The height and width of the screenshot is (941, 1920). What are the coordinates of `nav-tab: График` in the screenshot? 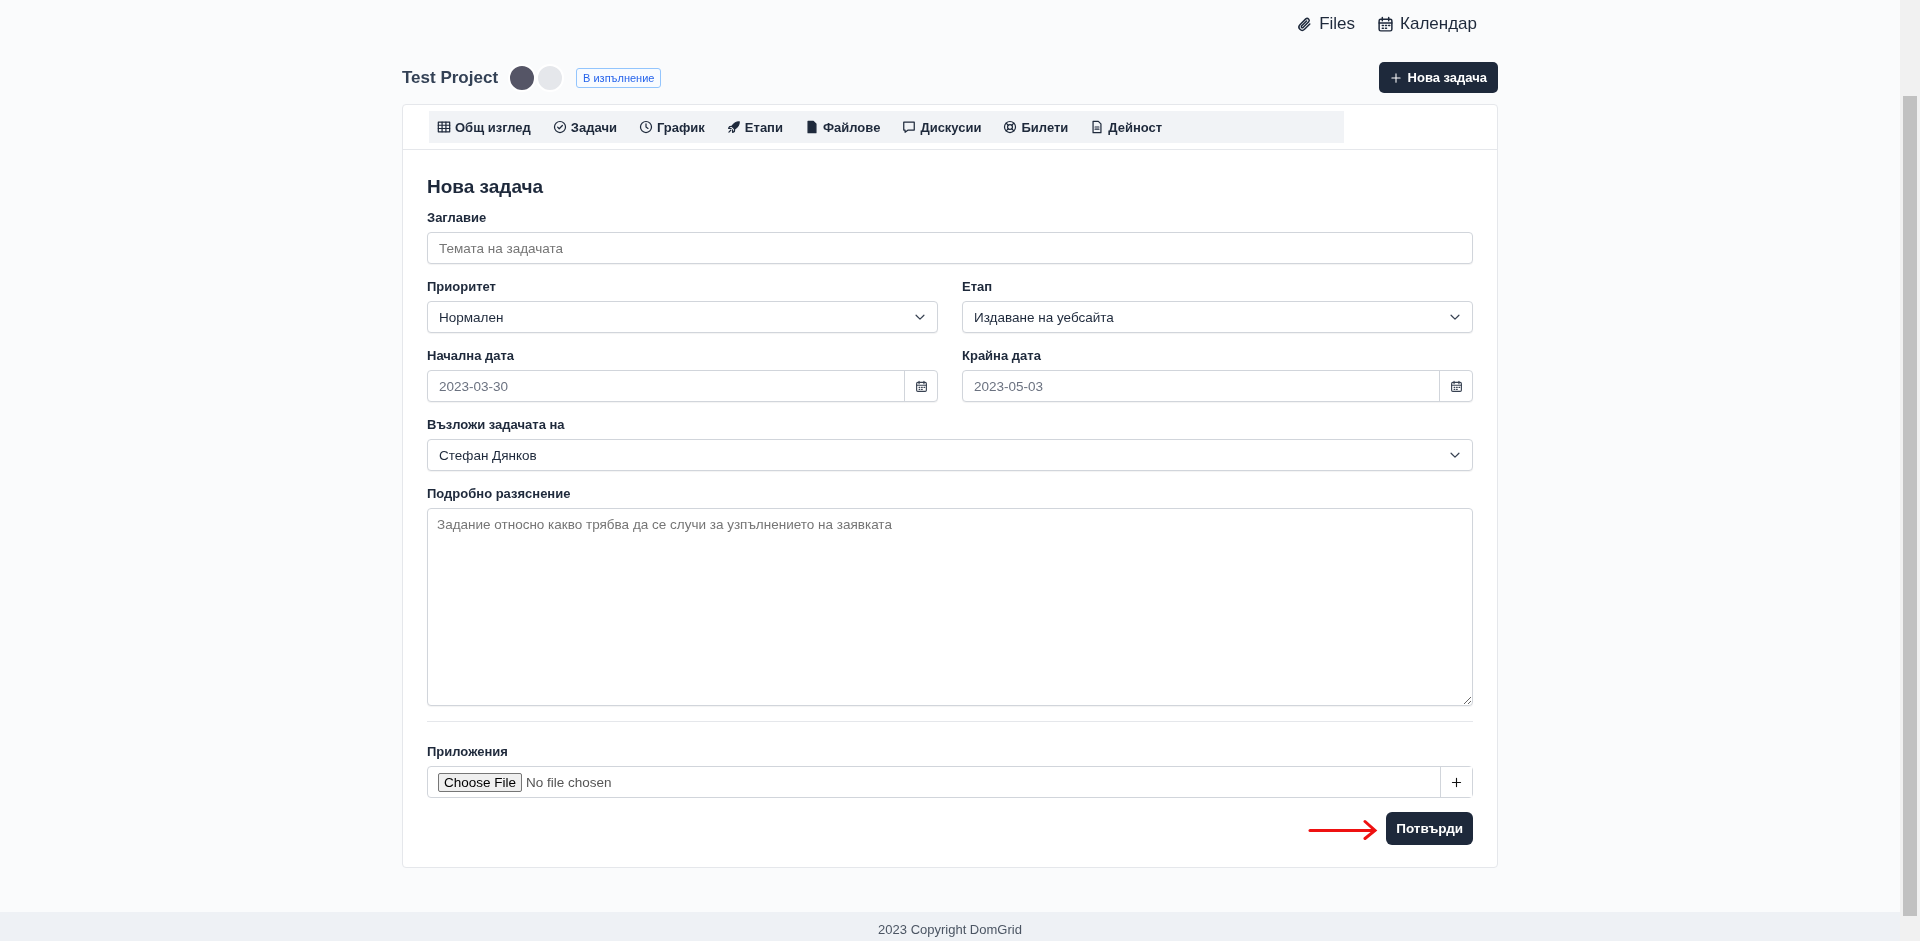 It's located at (676, 127).